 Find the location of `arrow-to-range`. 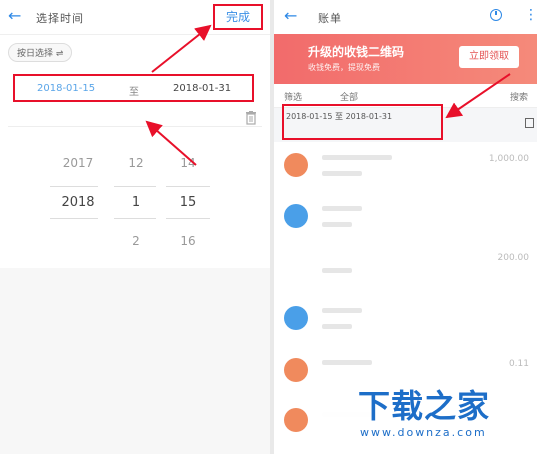

arrow-to-range is located at coordinates (171, 143).